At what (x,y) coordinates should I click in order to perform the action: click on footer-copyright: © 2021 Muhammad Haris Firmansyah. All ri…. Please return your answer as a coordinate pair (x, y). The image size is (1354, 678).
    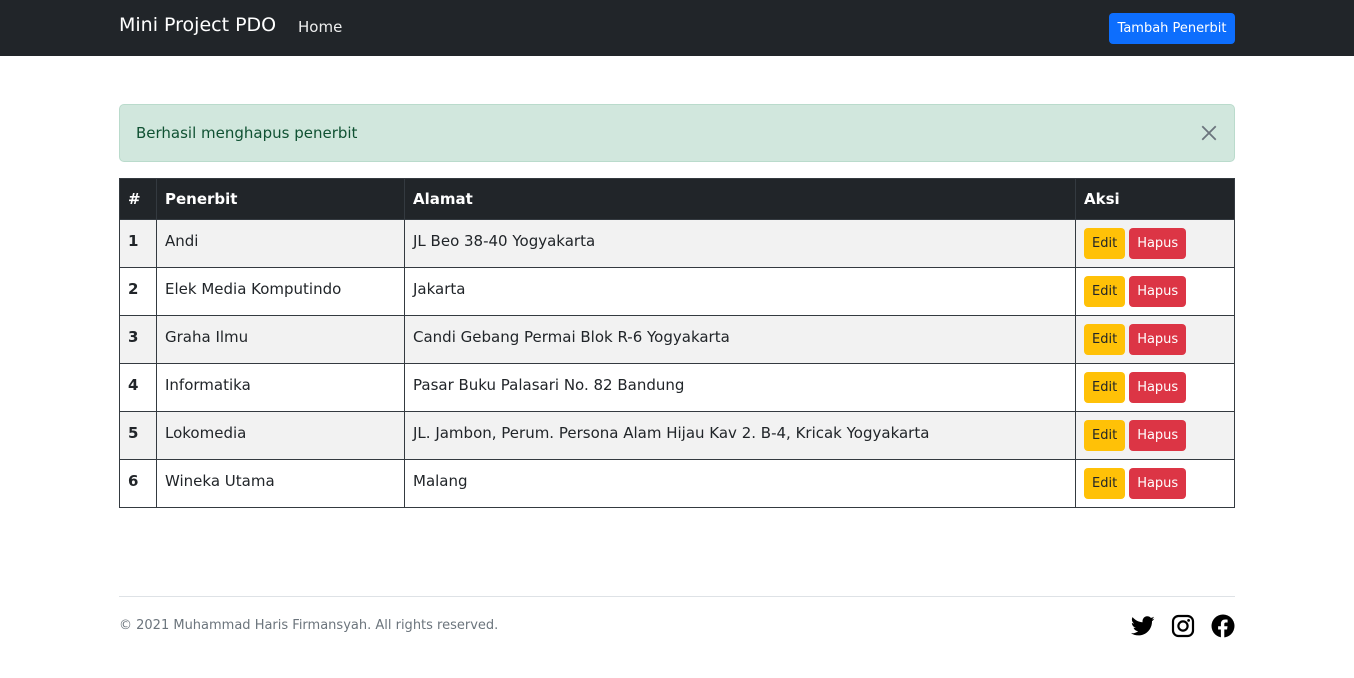
    Looking at the image, I should click on (309, 625).